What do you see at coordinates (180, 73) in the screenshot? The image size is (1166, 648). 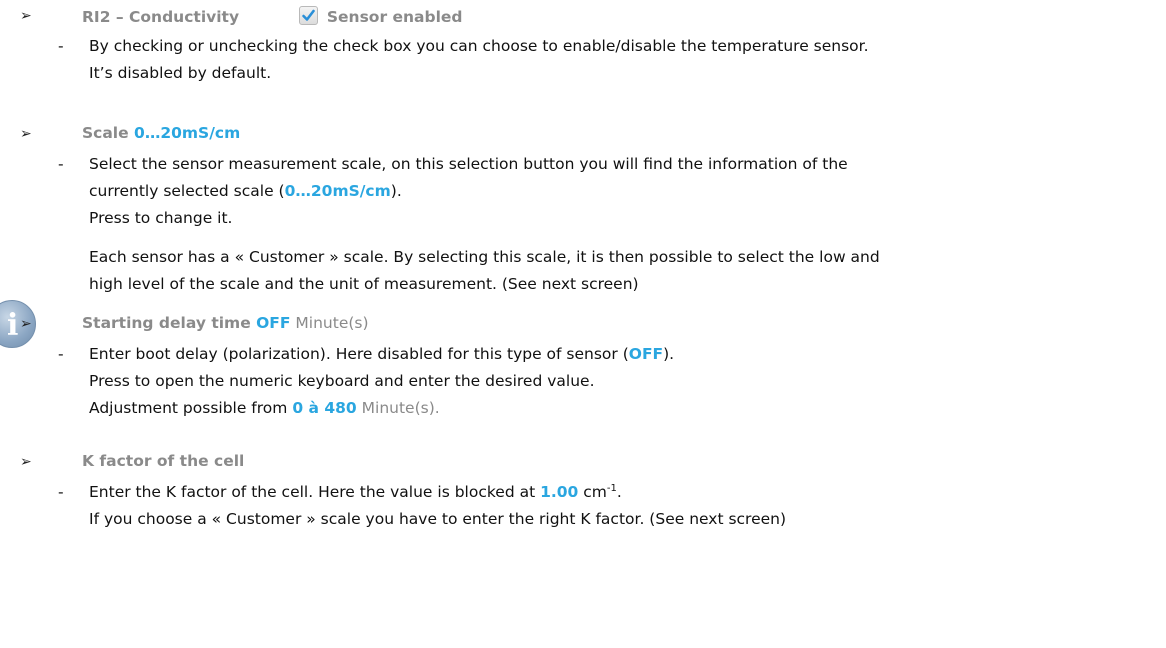 I see `ri2-desc-line2: It’s disabled by default.` at bounding box center [180, 73].